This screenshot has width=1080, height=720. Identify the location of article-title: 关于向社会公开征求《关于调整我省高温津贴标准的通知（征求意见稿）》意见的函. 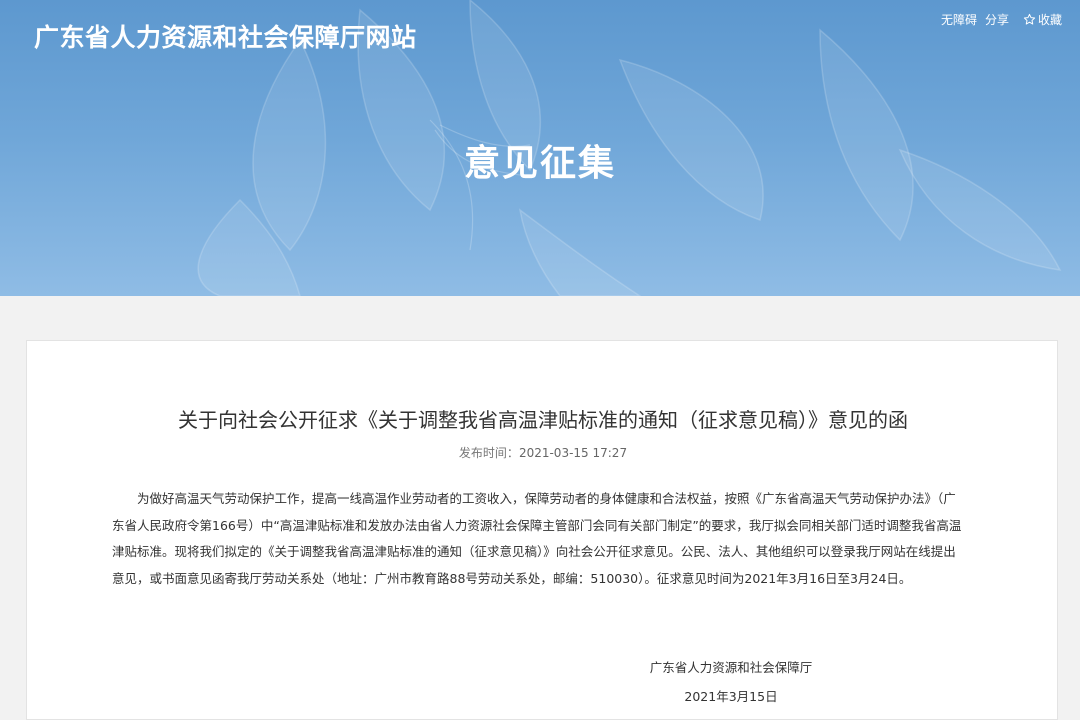
(543, 420).